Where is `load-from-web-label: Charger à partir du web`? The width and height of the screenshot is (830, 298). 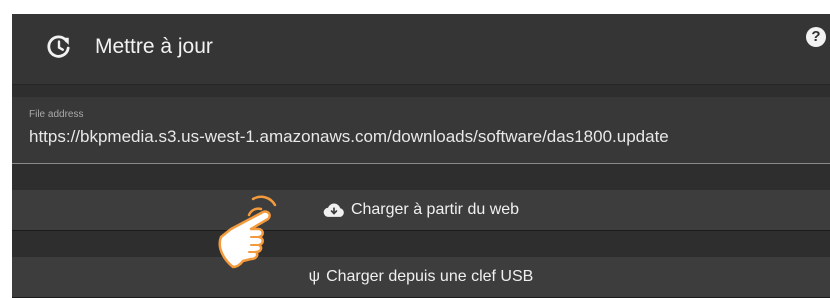 load-from-web-label: Charger à partir du web is located at coordinates (435, 209).